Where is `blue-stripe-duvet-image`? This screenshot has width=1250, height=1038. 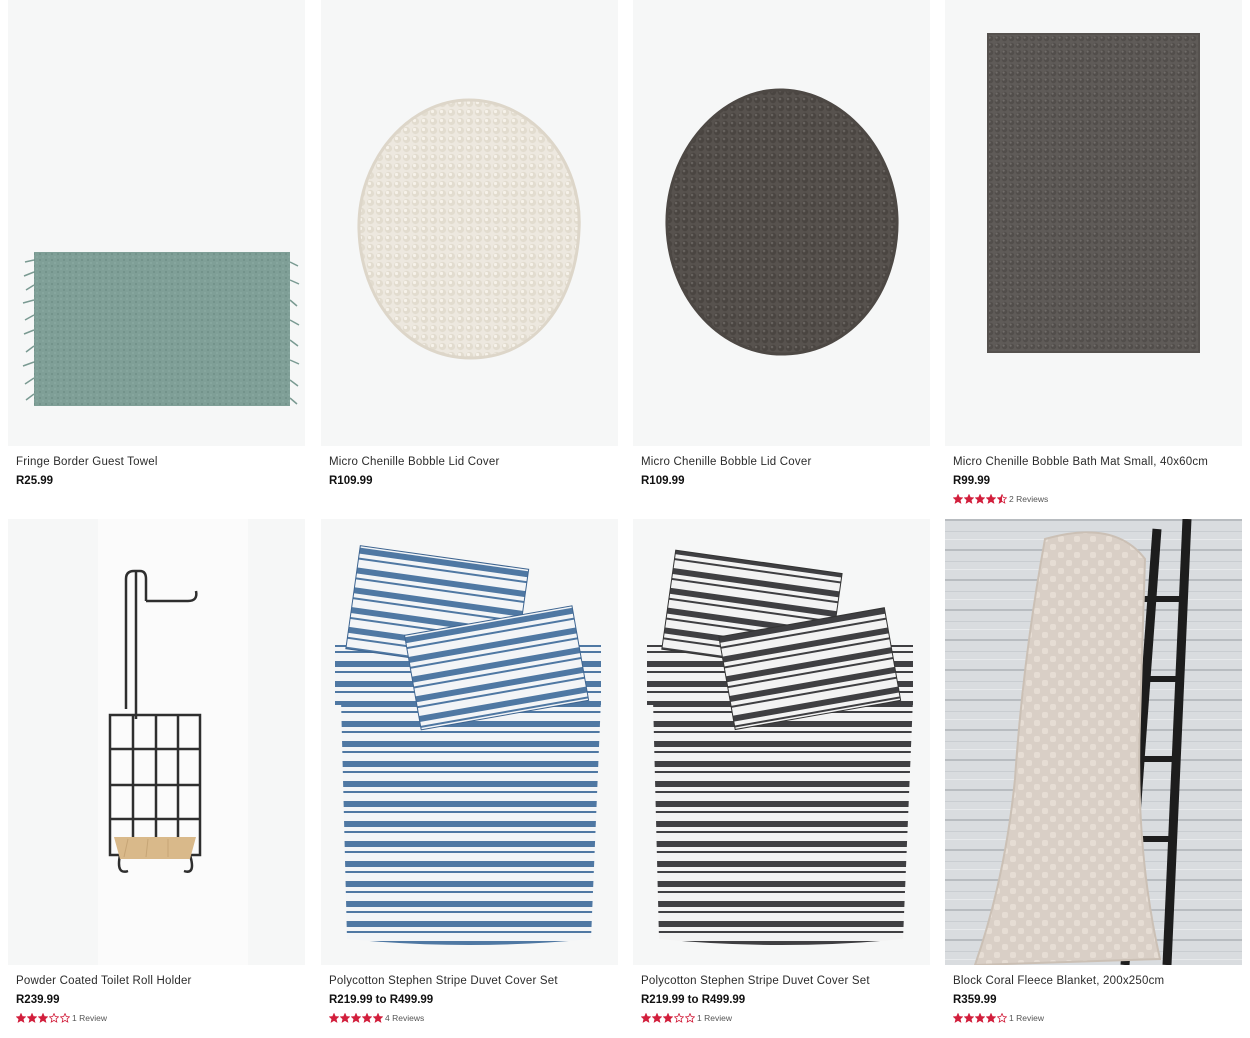
blue-stripe-duvet-image is located at coordinates (468, 745).